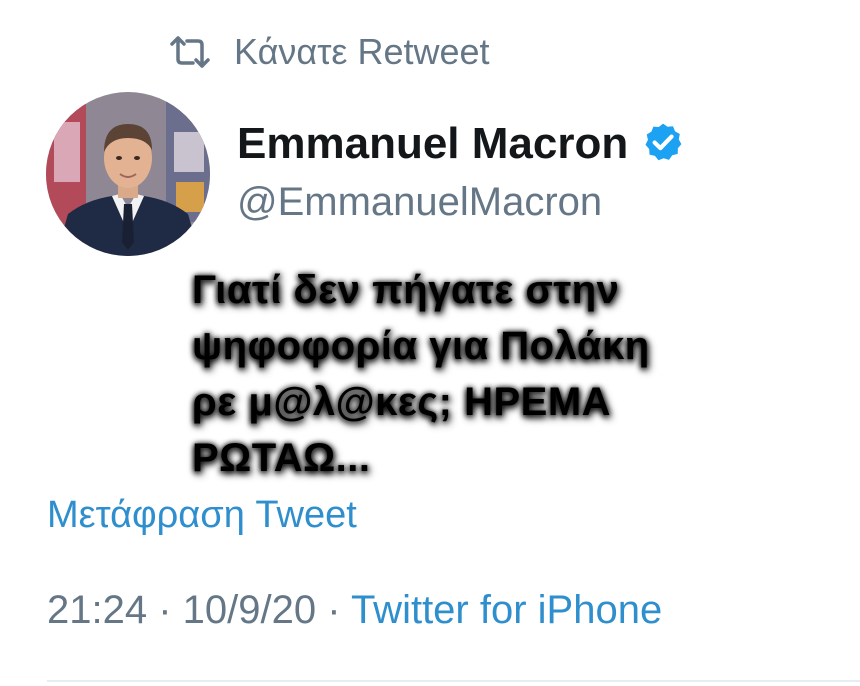 The width and height of the screenshot is (860, 686). I want to click on retweet-icon, so click(190, 52).